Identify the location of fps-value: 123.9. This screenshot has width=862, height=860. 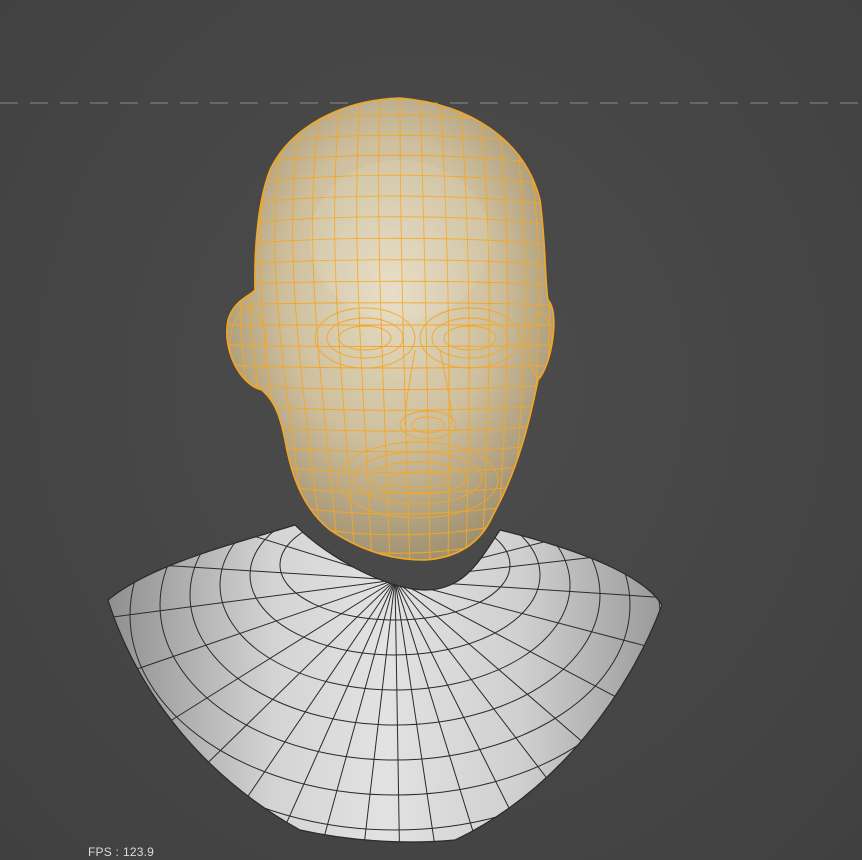
(139, 852).